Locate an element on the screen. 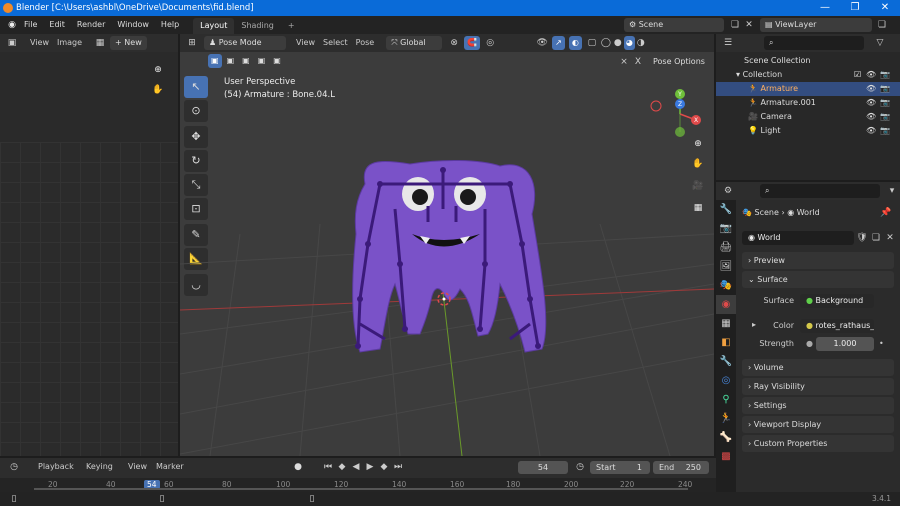  properties-editor-type-icon: ⚙ is located at coordinates (728, 191).